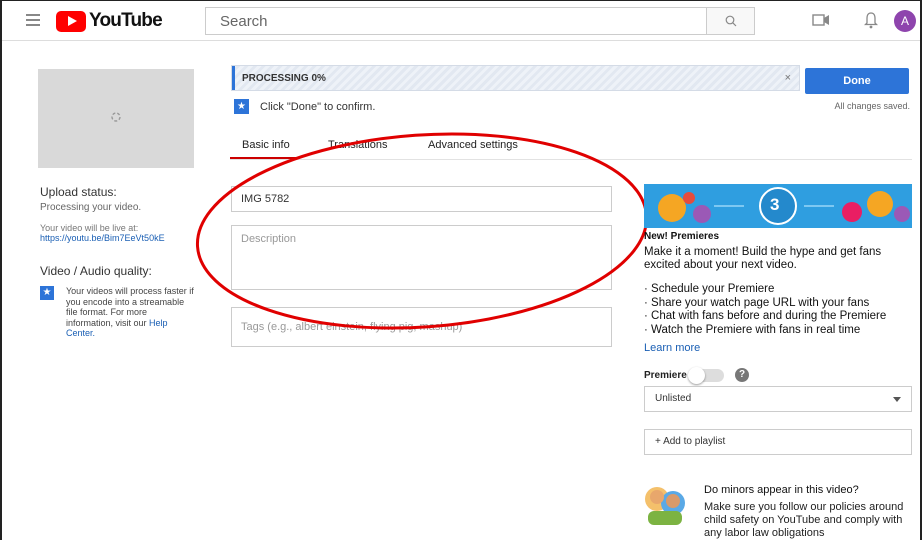  I want to click on upload-status-title: Upload status:, so click(78, 192).